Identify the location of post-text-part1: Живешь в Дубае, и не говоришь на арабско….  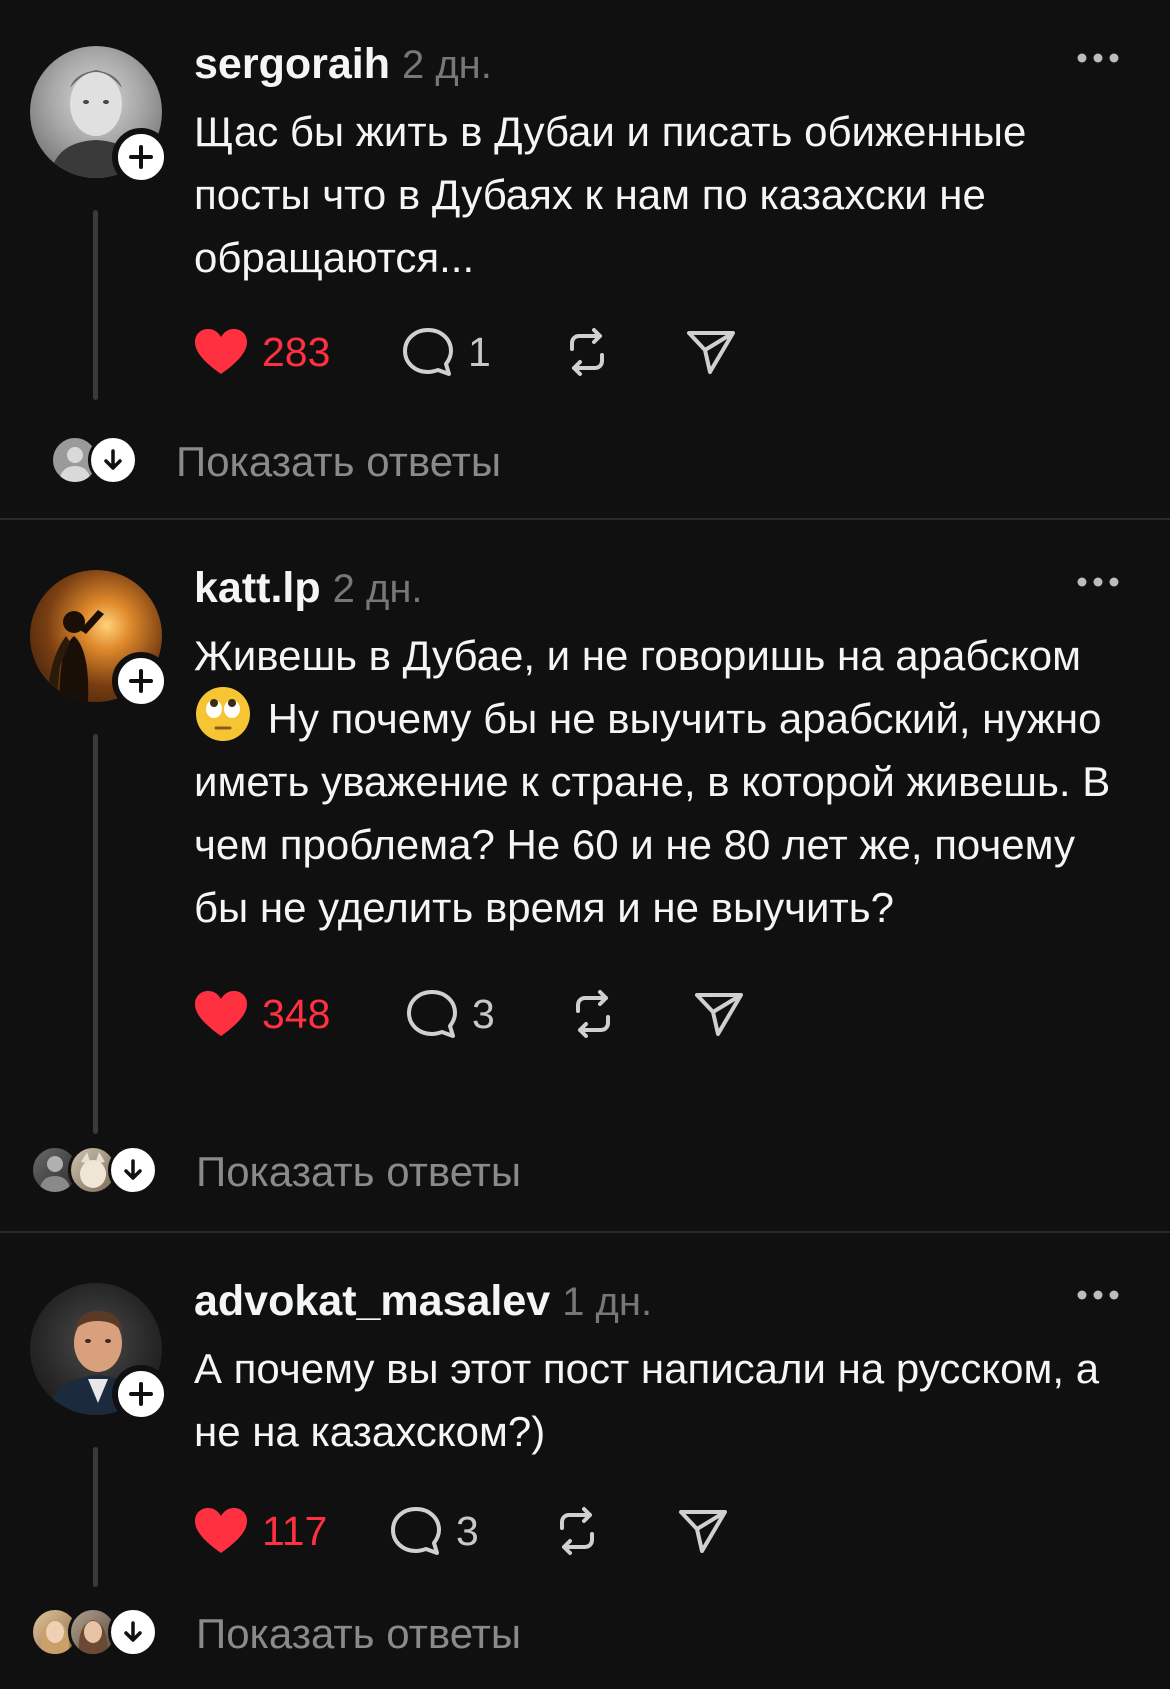
(637, 655).